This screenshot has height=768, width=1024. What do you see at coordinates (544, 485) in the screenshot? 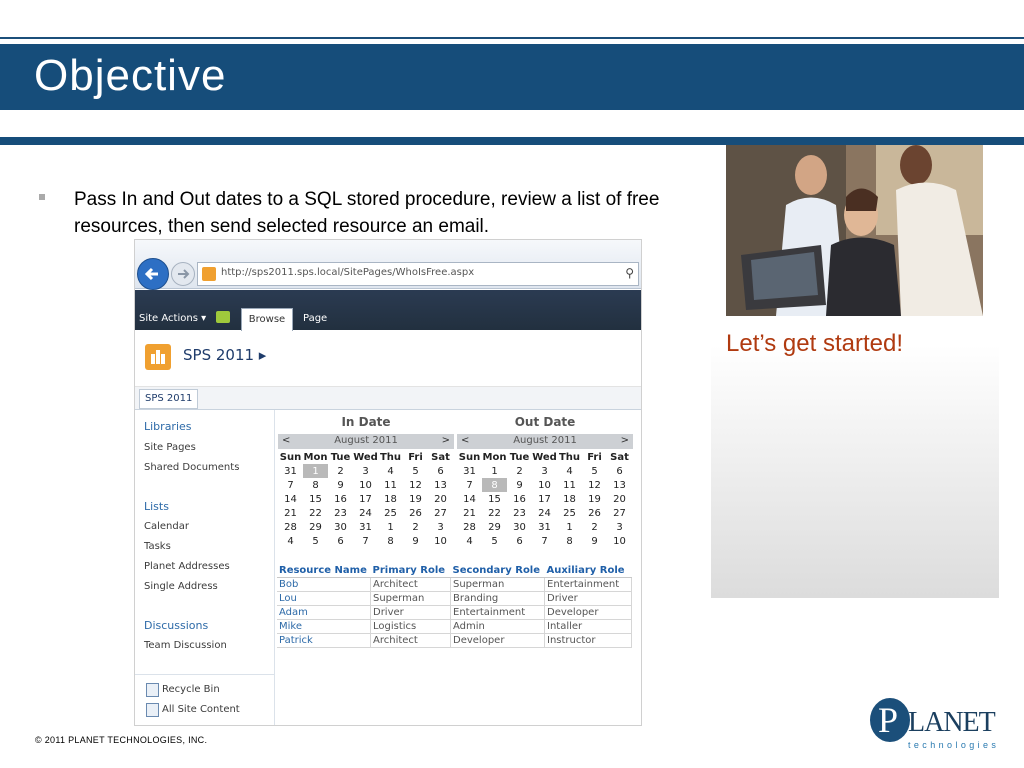
I see `out-date-day: 10` at bounding box center [544, 485].